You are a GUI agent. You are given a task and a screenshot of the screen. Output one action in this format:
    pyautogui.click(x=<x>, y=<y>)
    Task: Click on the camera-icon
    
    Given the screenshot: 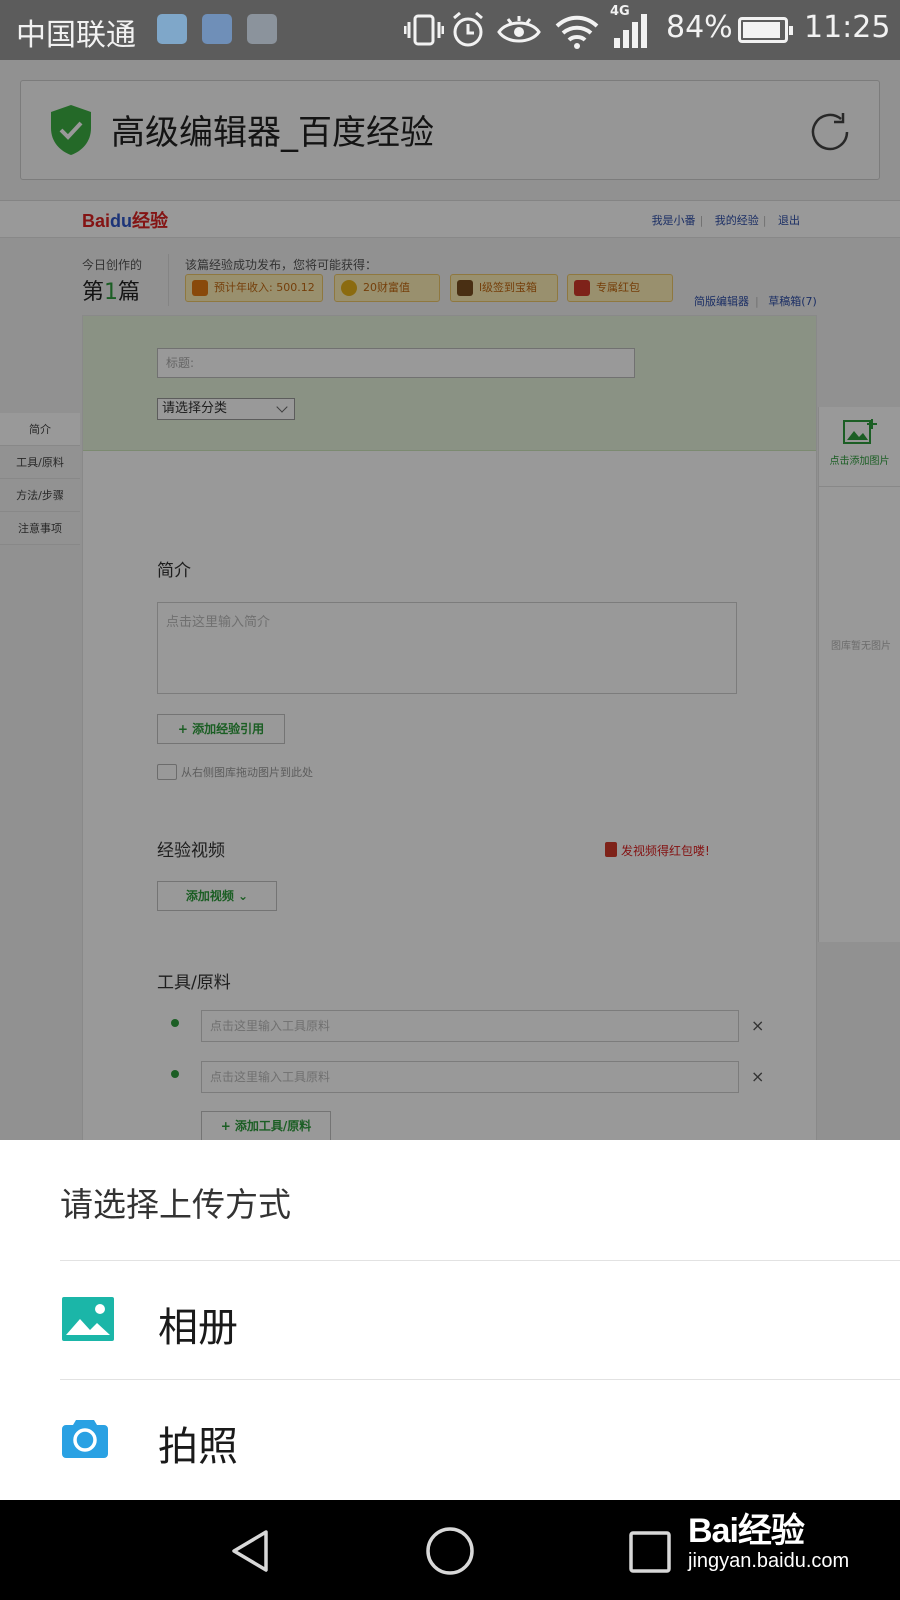 What is the action you would take?
    pyautogui.click(x=85, y=1439)
    